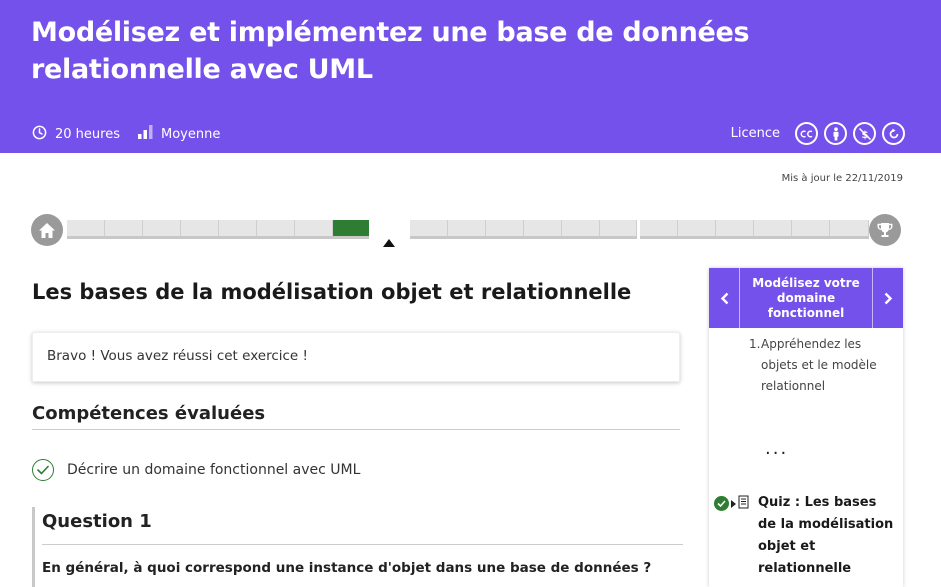 The image size is (941, 587). Describe the element at coordinates (145, 134) in the screenshot. I see `difficulty-bars-icon` at that location.